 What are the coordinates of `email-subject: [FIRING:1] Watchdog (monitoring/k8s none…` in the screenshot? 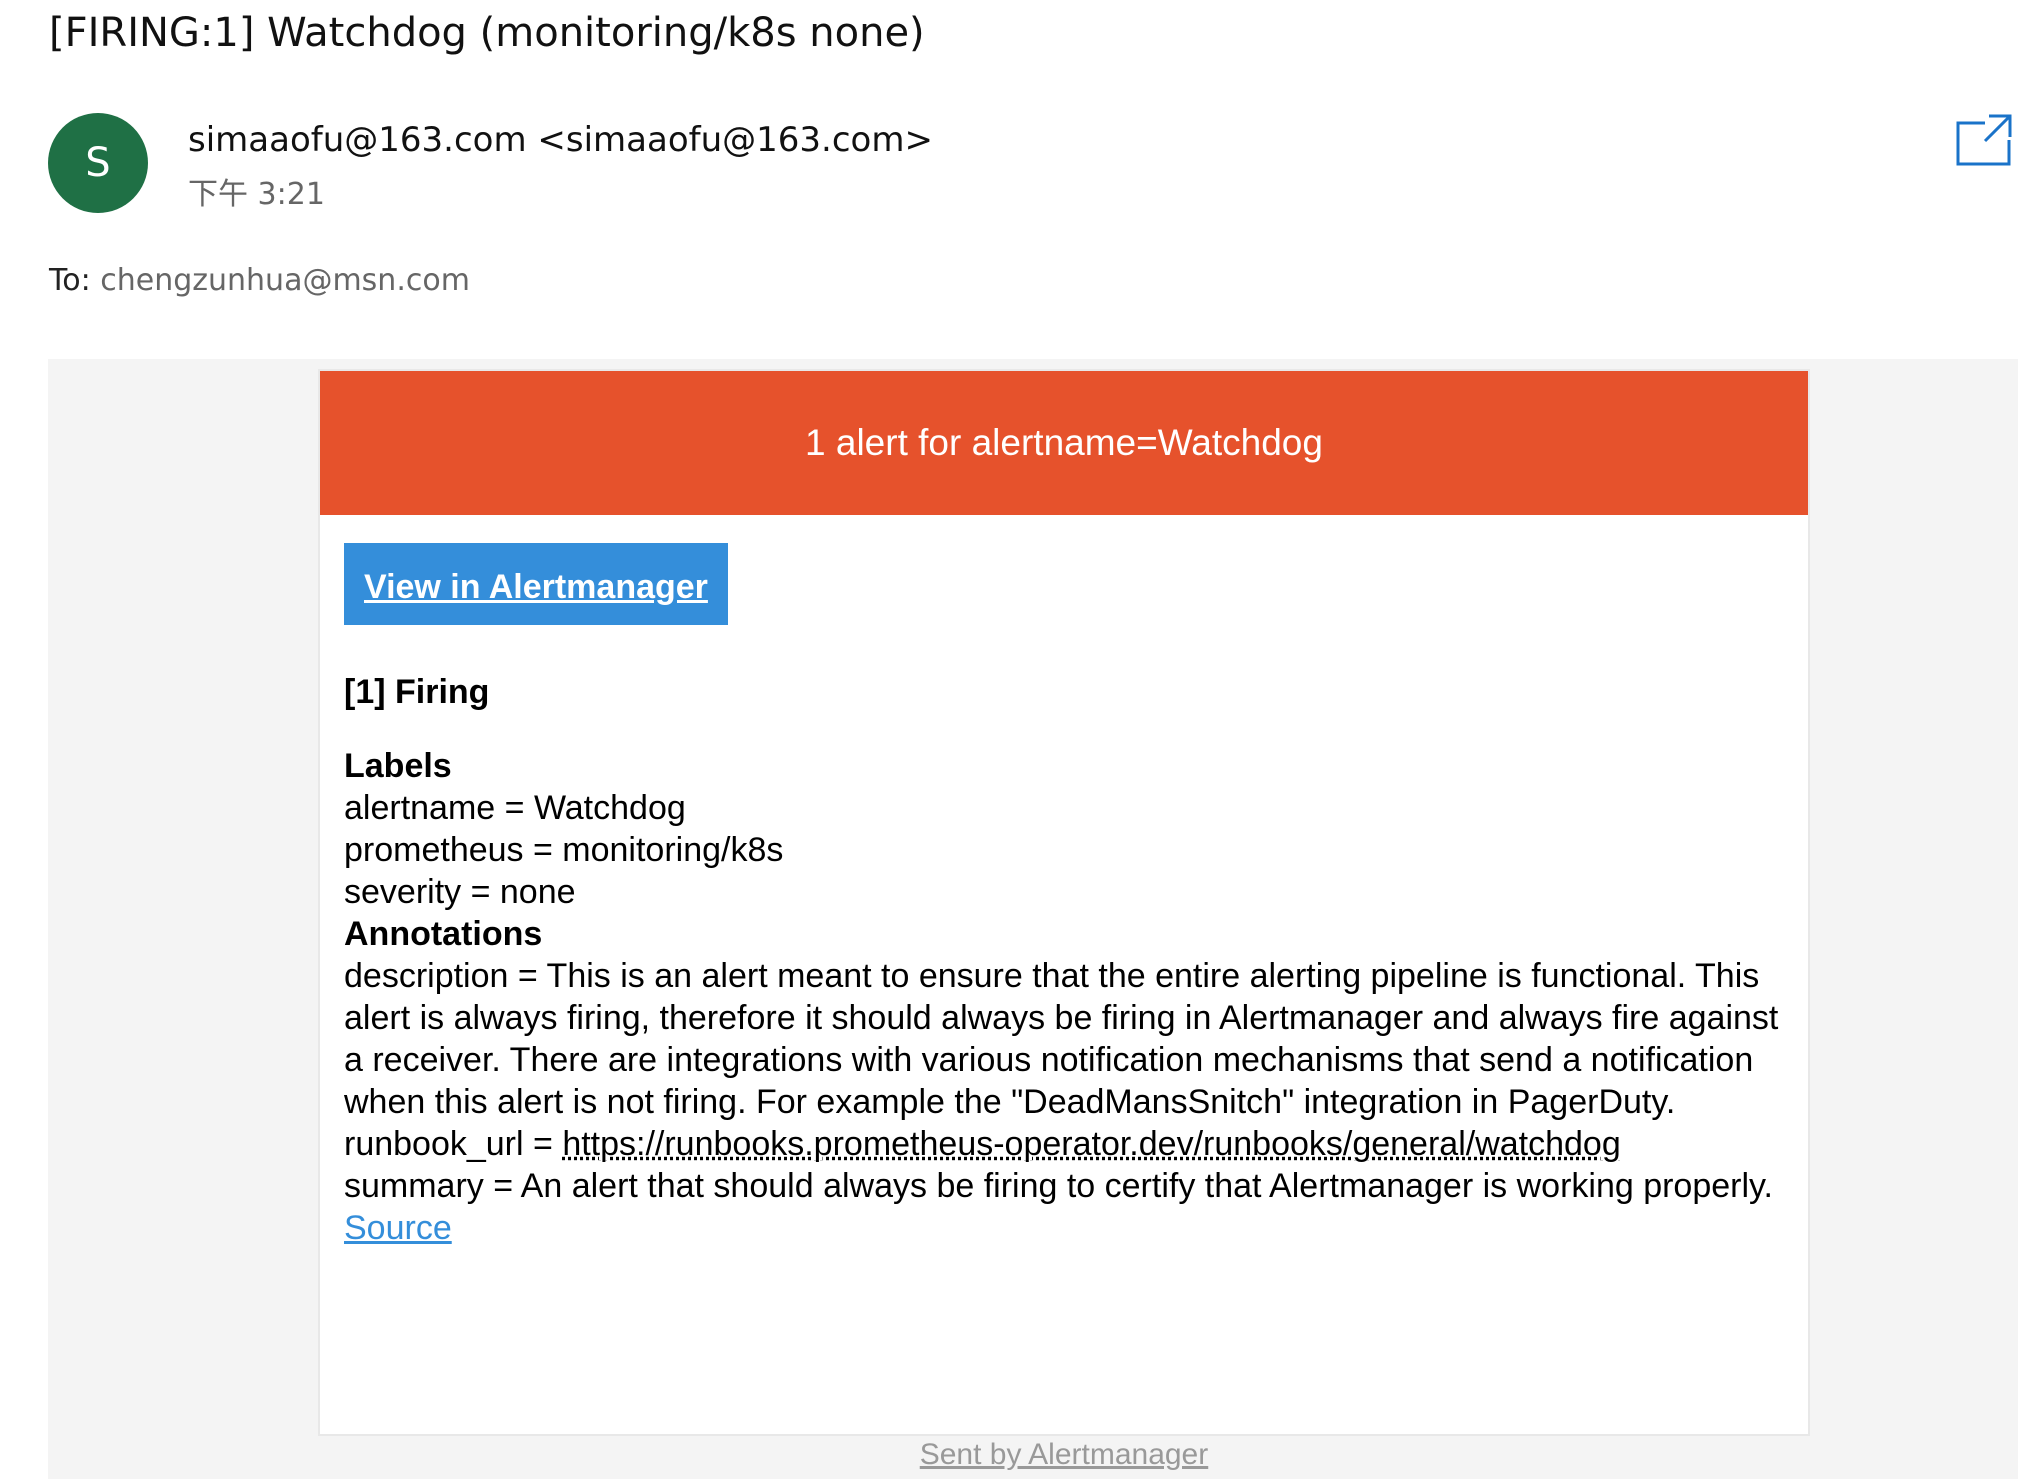 It's located at (487, 33).